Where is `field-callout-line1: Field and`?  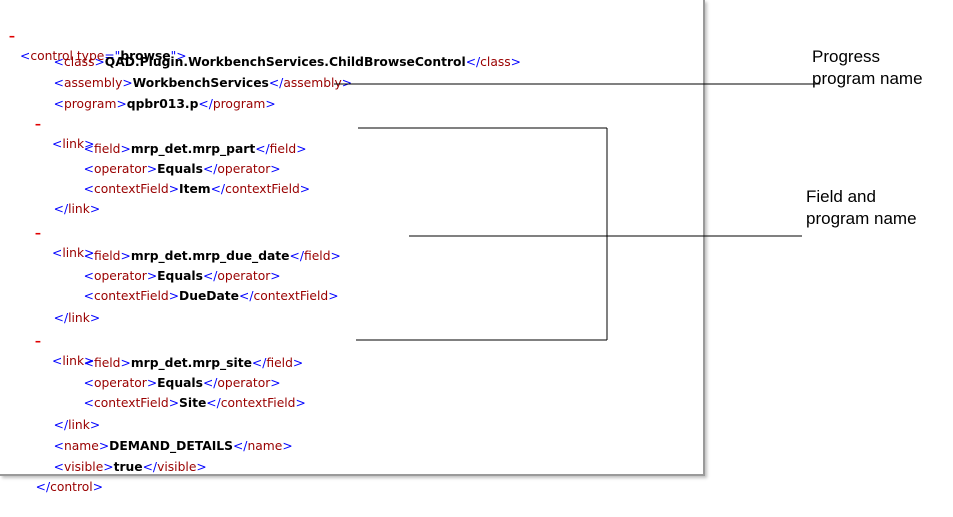
field-callout-line1: Field and is located at coordinates (841, 196).